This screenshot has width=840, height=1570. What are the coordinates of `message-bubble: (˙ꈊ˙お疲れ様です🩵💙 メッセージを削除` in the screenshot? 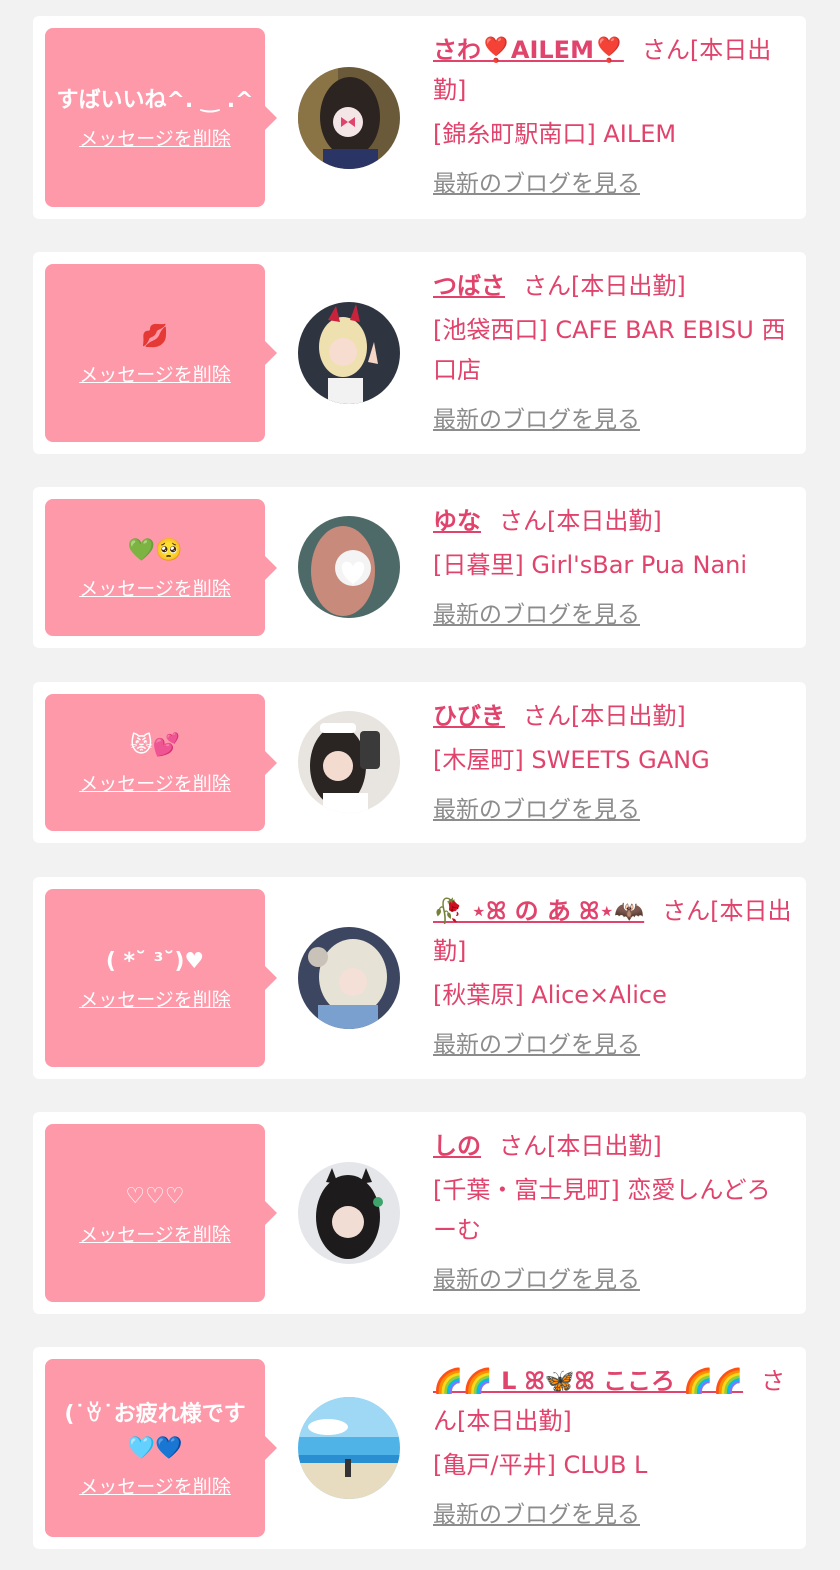 It's located at (161, 1448).